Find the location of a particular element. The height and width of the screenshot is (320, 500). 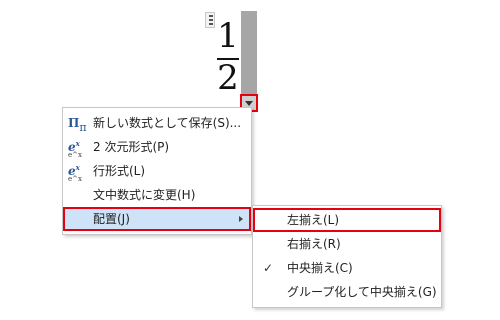

submenu-item-left: 左揃え(L) is located at coordinates (347, 220).